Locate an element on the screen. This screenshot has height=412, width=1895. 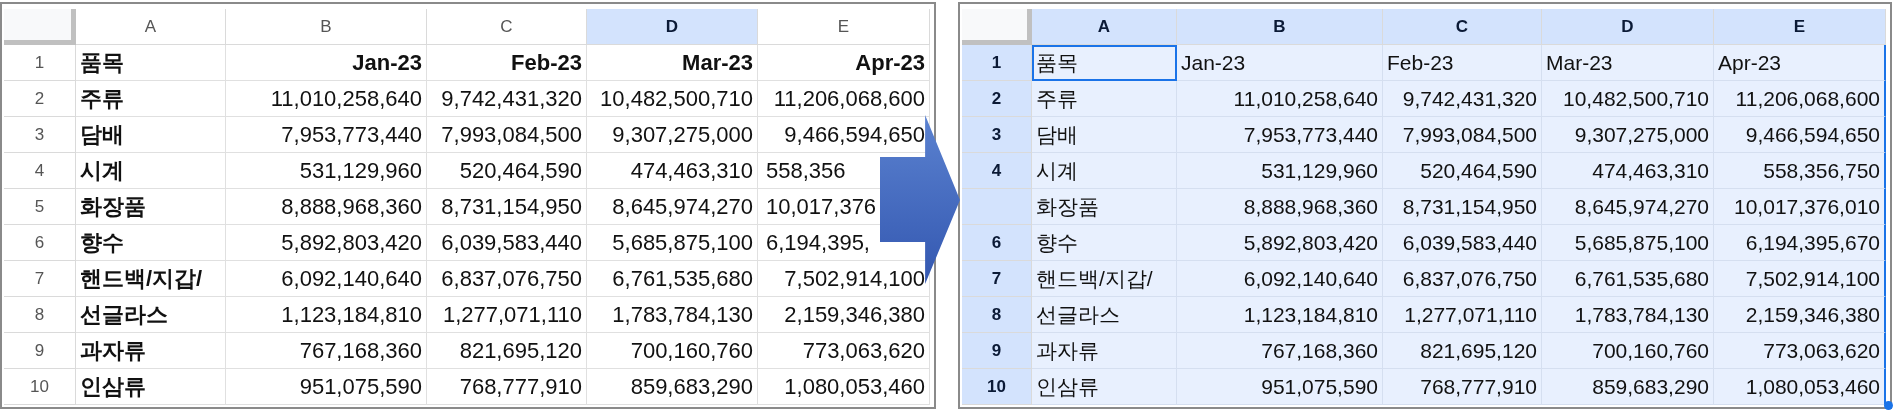
table-cell: 1,277,071,110 is located at coordinates (507, 315).